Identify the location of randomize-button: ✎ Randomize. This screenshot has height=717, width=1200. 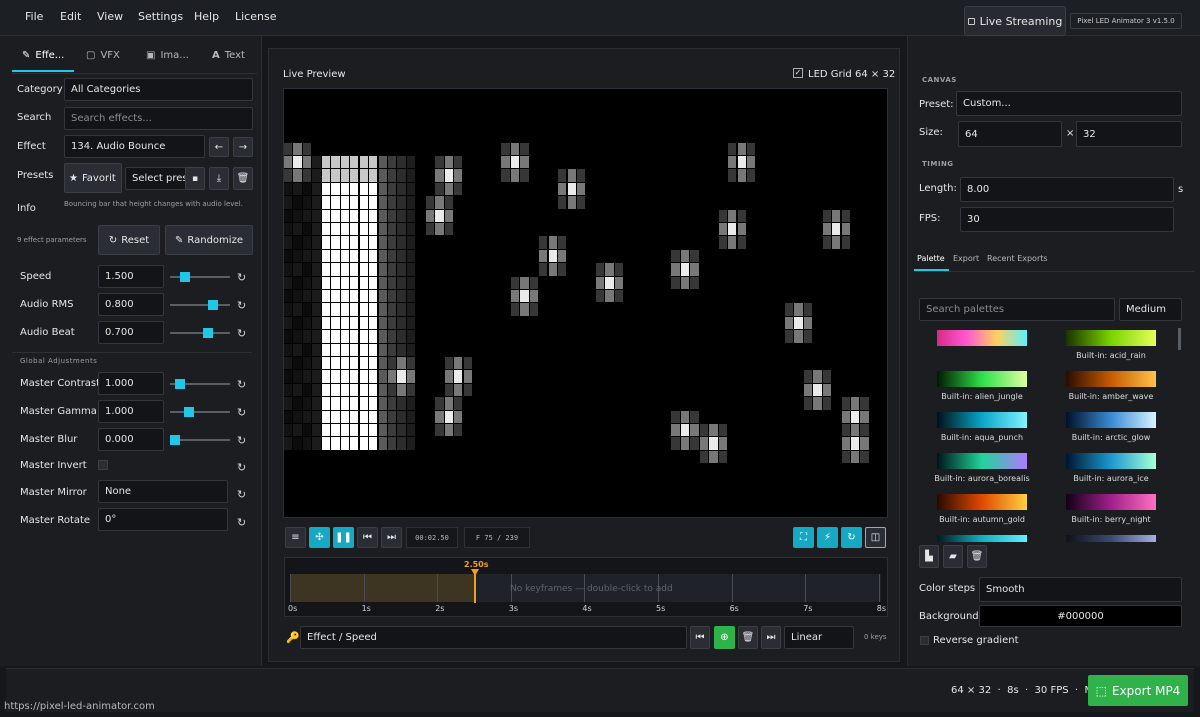
(209, 240).